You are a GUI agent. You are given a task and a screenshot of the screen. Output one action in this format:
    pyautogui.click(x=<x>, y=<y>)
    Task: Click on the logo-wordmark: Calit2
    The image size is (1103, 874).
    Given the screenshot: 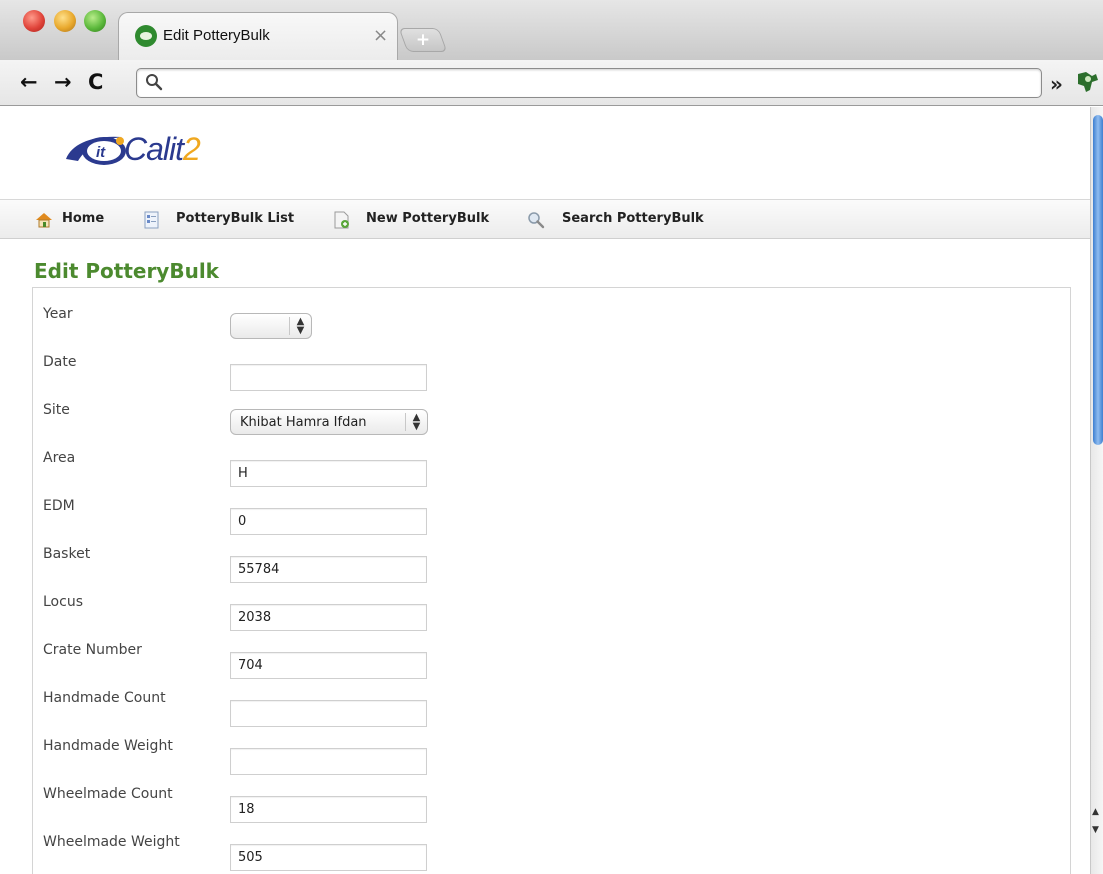 What is the action you would take?
    pyautogui.click(x=162, y=149)
    